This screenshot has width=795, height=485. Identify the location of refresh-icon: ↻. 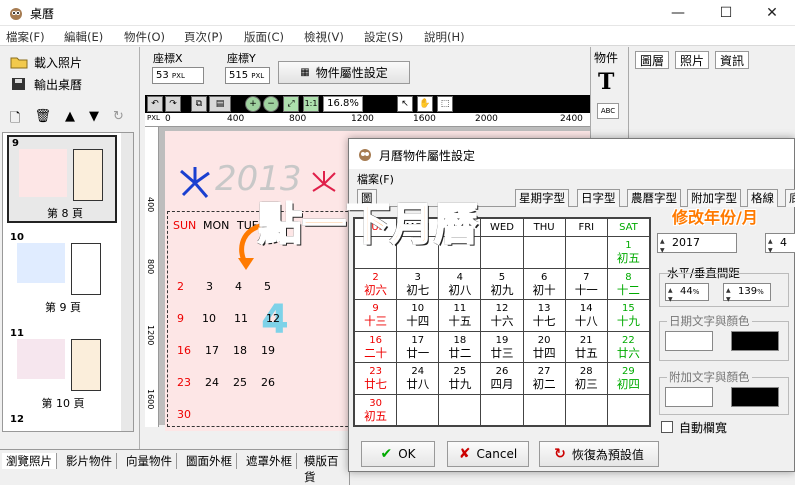
(118, 120).